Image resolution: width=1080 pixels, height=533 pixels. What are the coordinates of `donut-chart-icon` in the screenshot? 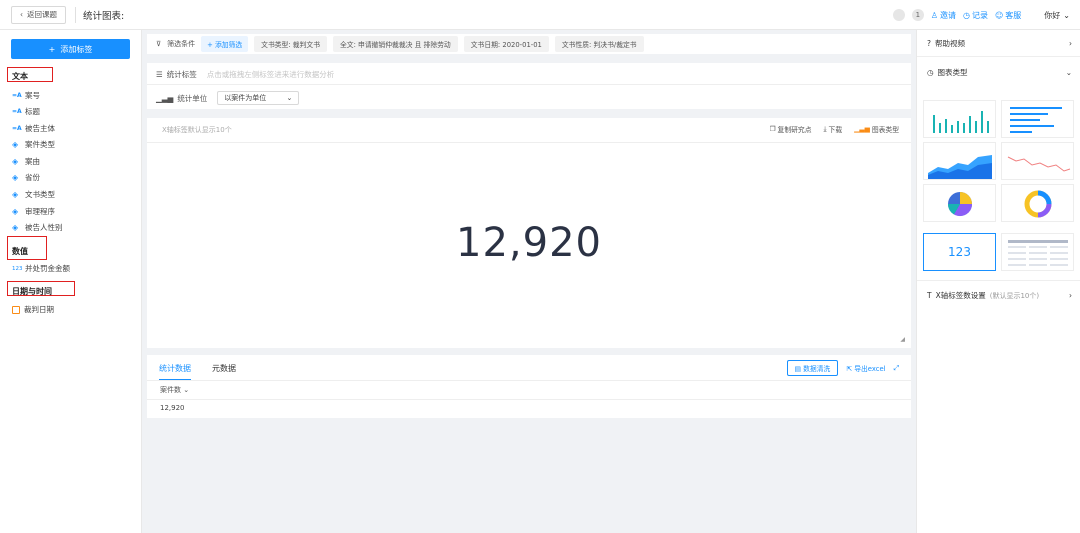 It's located at (1038, 204).